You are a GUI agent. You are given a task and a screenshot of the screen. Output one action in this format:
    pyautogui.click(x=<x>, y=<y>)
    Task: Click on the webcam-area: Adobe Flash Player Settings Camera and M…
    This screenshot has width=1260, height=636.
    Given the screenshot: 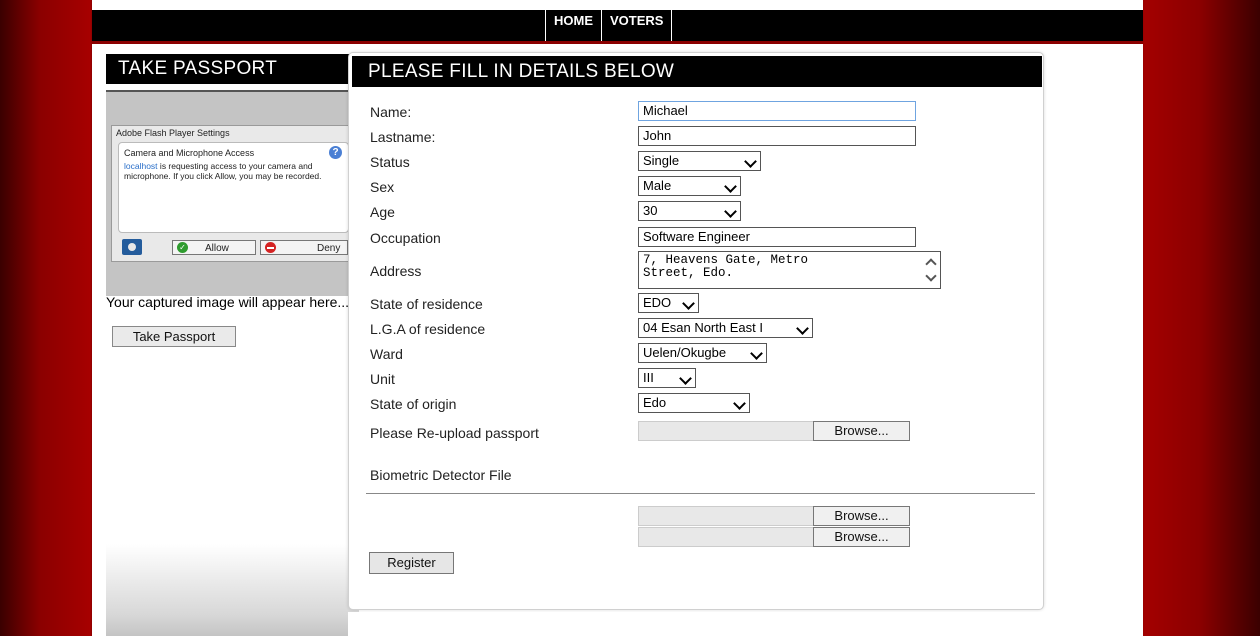 What is the action you would take?
    pyautogui.click(x=232, y=193)
    